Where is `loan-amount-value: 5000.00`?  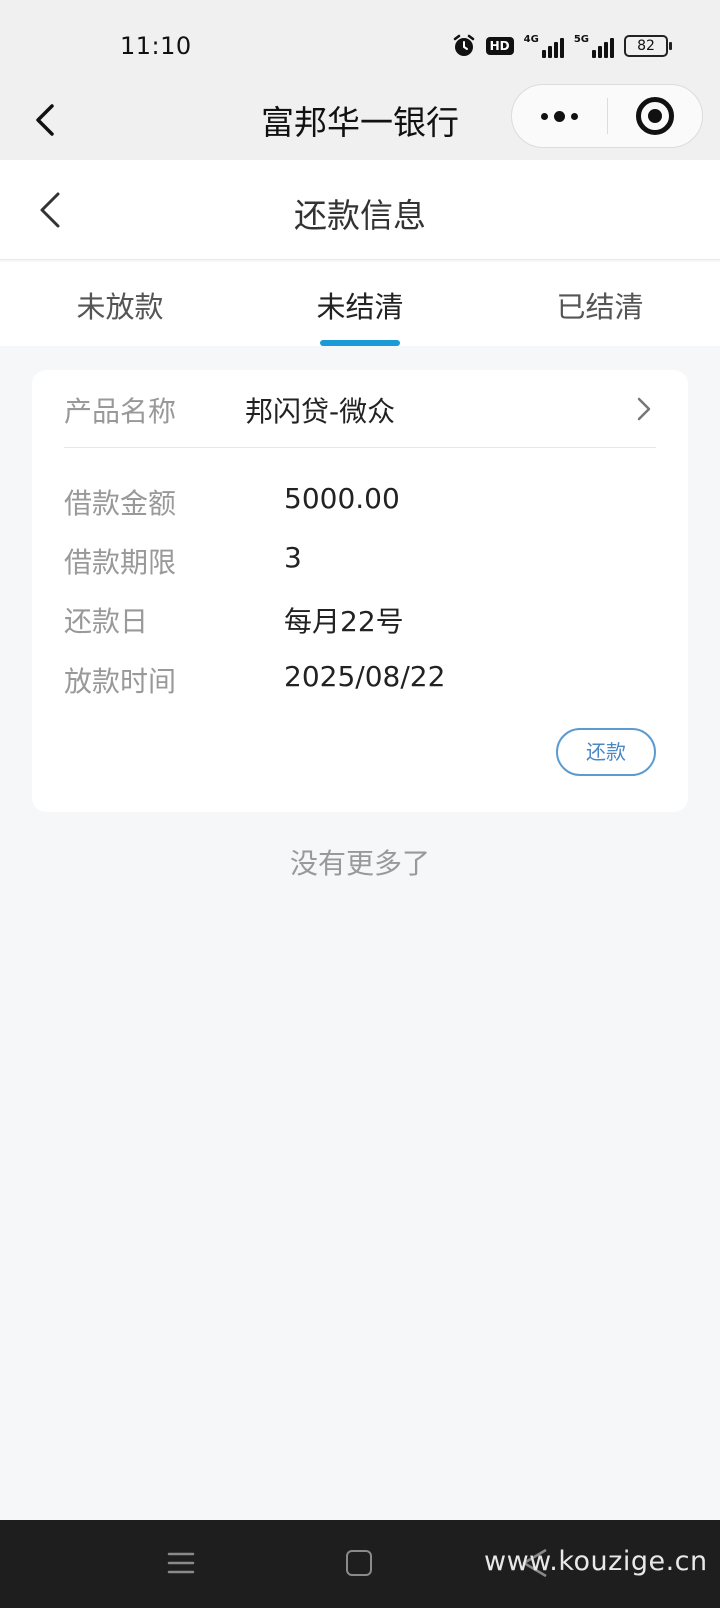
loan-amount-value: 5000.00 is located at coordinates (342, 498).